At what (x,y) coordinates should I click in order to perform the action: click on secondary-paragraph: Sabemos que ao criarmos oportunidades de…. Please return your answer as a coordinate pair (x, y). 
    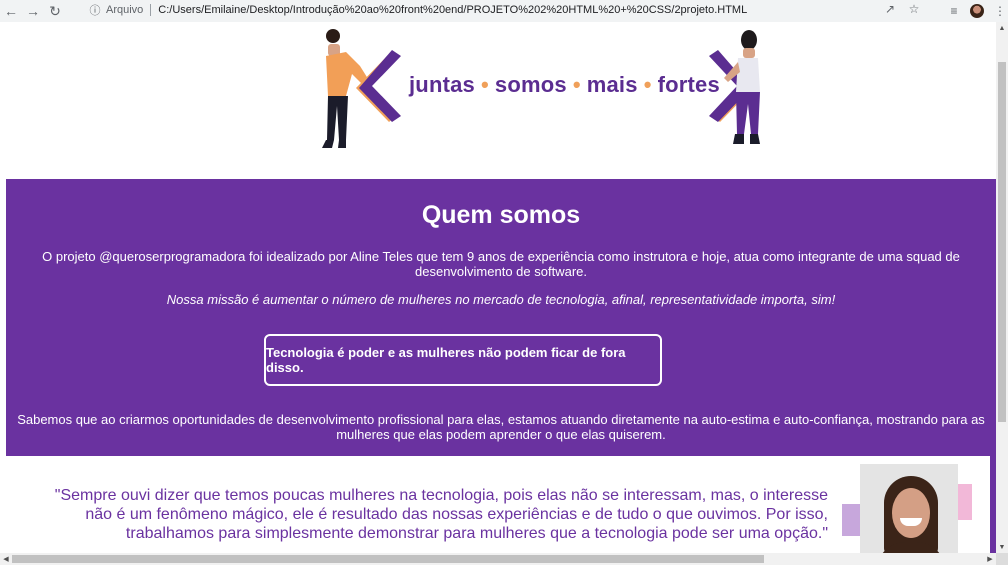
    Looking at the image, I should click on (501, 427).